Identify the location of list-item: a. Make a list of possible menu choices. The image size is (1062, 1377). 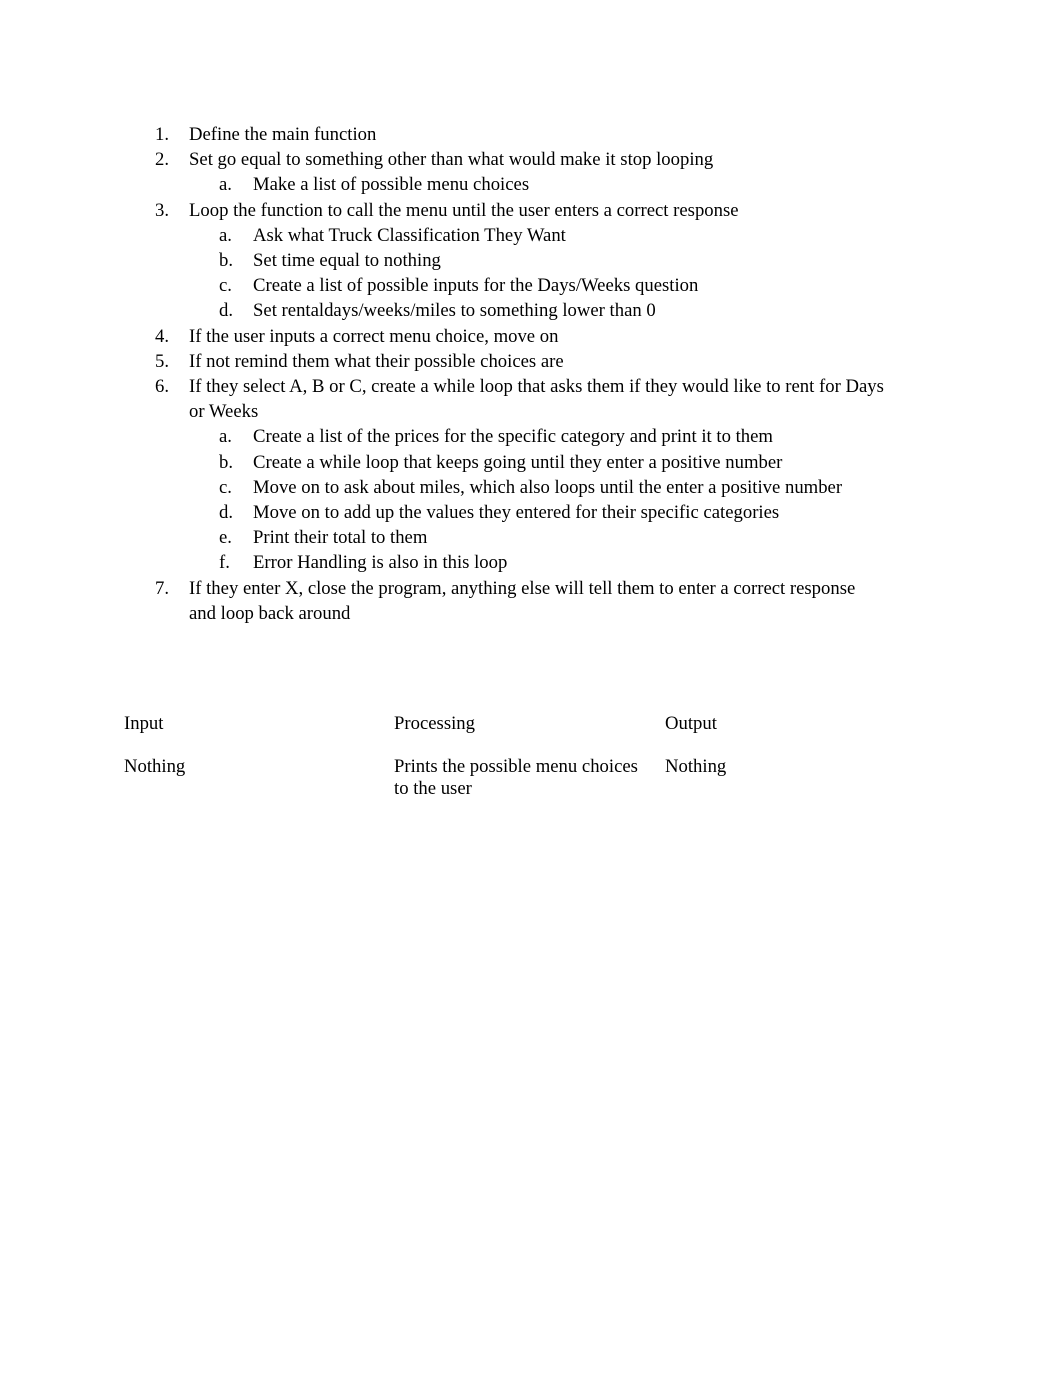
(504, 184).